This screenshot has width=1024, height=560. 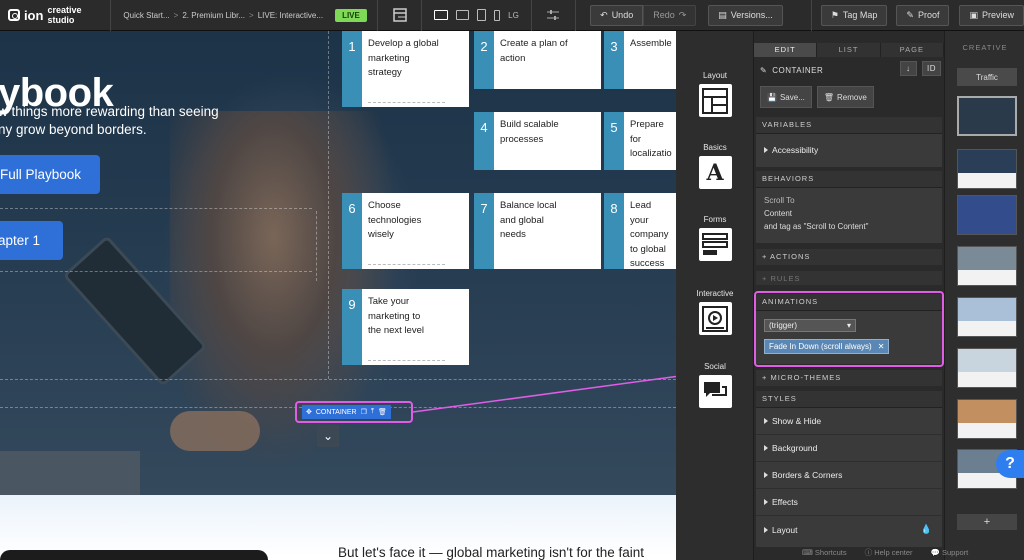 What do you see at coordinates (364, 412) in the screenshot?
I see `copy-icon: ❐` at bounding box center [364, 412].